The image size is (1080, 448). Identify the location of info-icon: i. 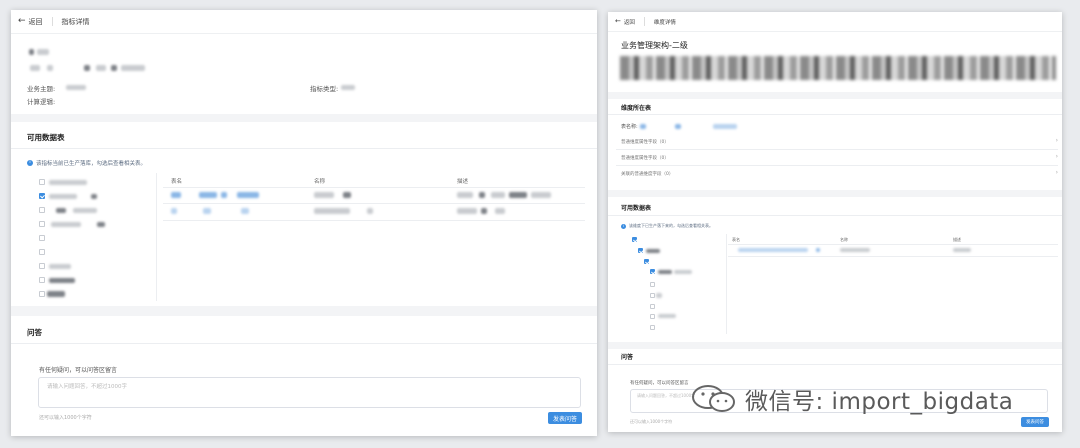
(623, 226).